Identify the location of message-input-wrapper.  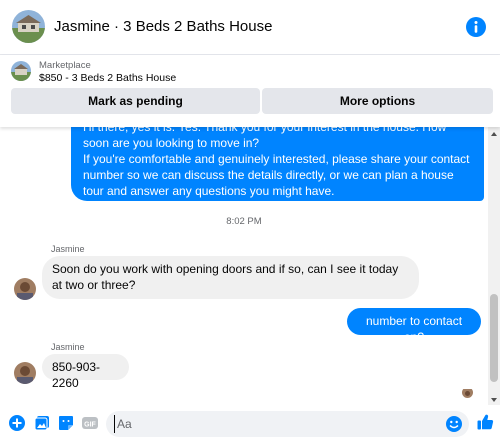
(287, 424).